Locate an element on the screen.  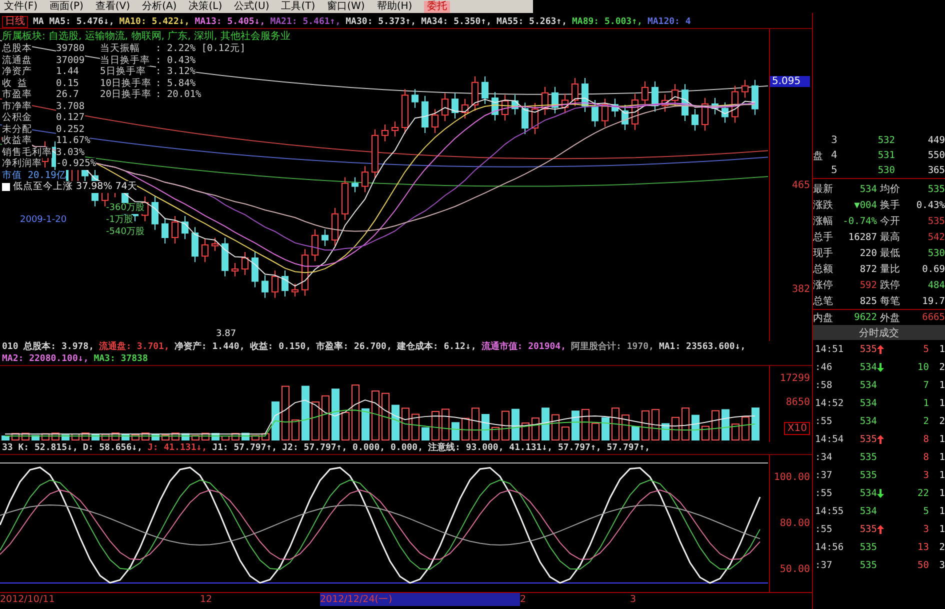
volume-stat-value: 010 总股本: 3.978, is located at coordinates (48, 347).